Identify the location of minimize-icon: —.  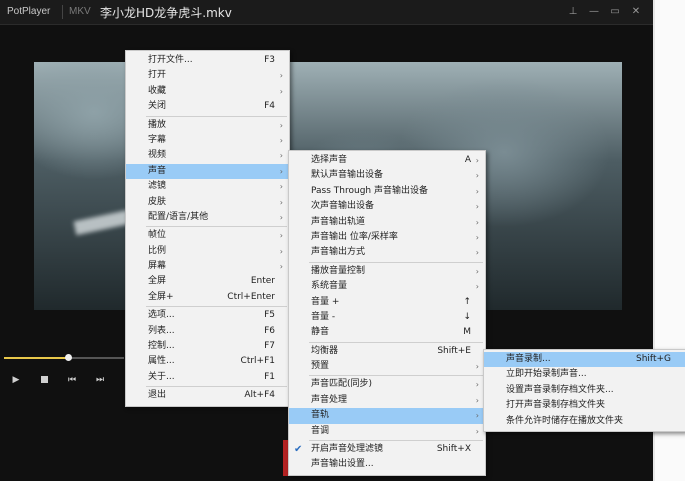
(594, 12).